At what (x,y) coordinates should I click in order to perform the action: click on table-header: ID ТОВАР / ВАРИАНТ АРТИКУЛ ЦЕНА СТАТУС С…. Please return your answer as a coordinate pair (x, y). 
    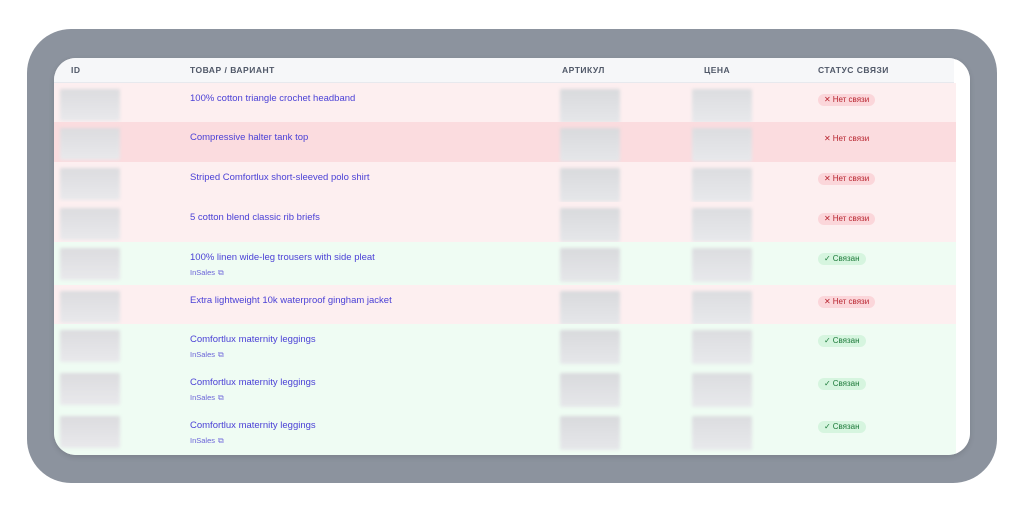
    Looking at the image, I should click on (504, 70).